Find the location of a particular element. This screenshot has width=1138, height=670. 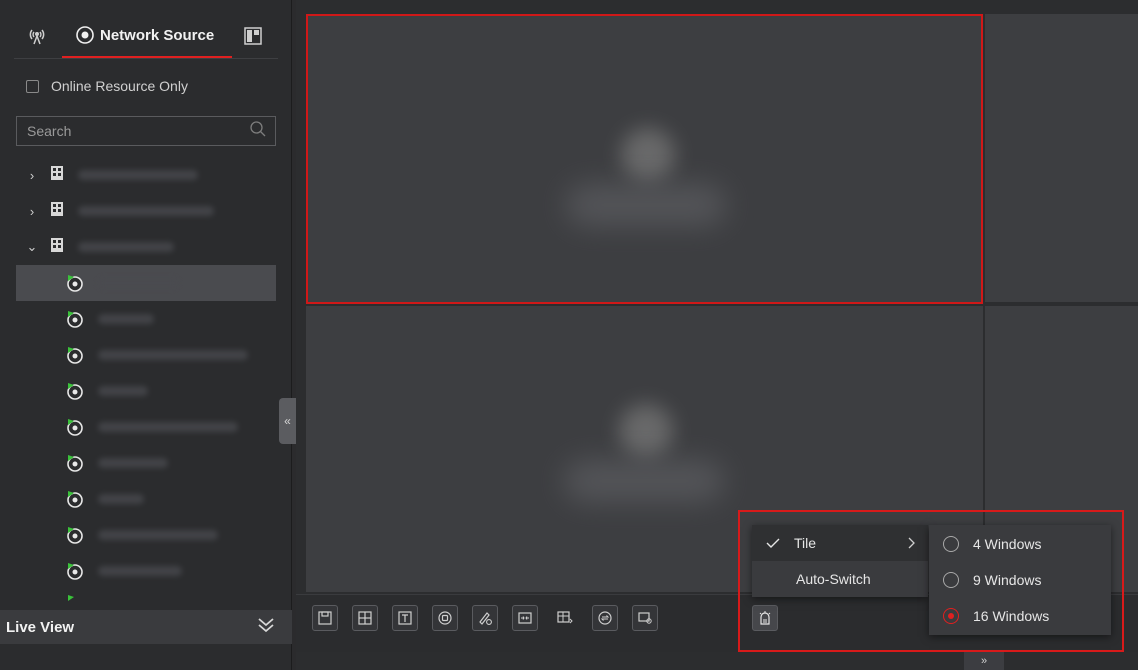

option-9-windows: 9 Windows is located at coordinates (1020, 580).